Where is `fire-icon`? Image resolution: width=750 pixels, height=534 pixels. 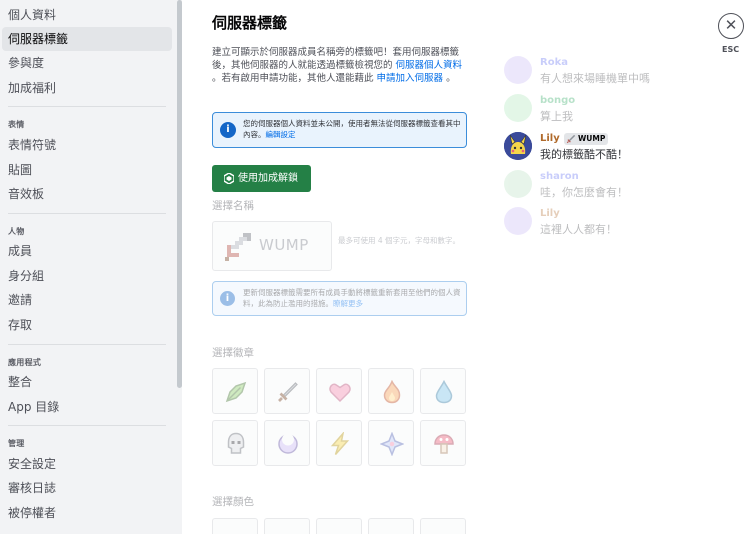
fire-icon is located at coordinates (392, 392).